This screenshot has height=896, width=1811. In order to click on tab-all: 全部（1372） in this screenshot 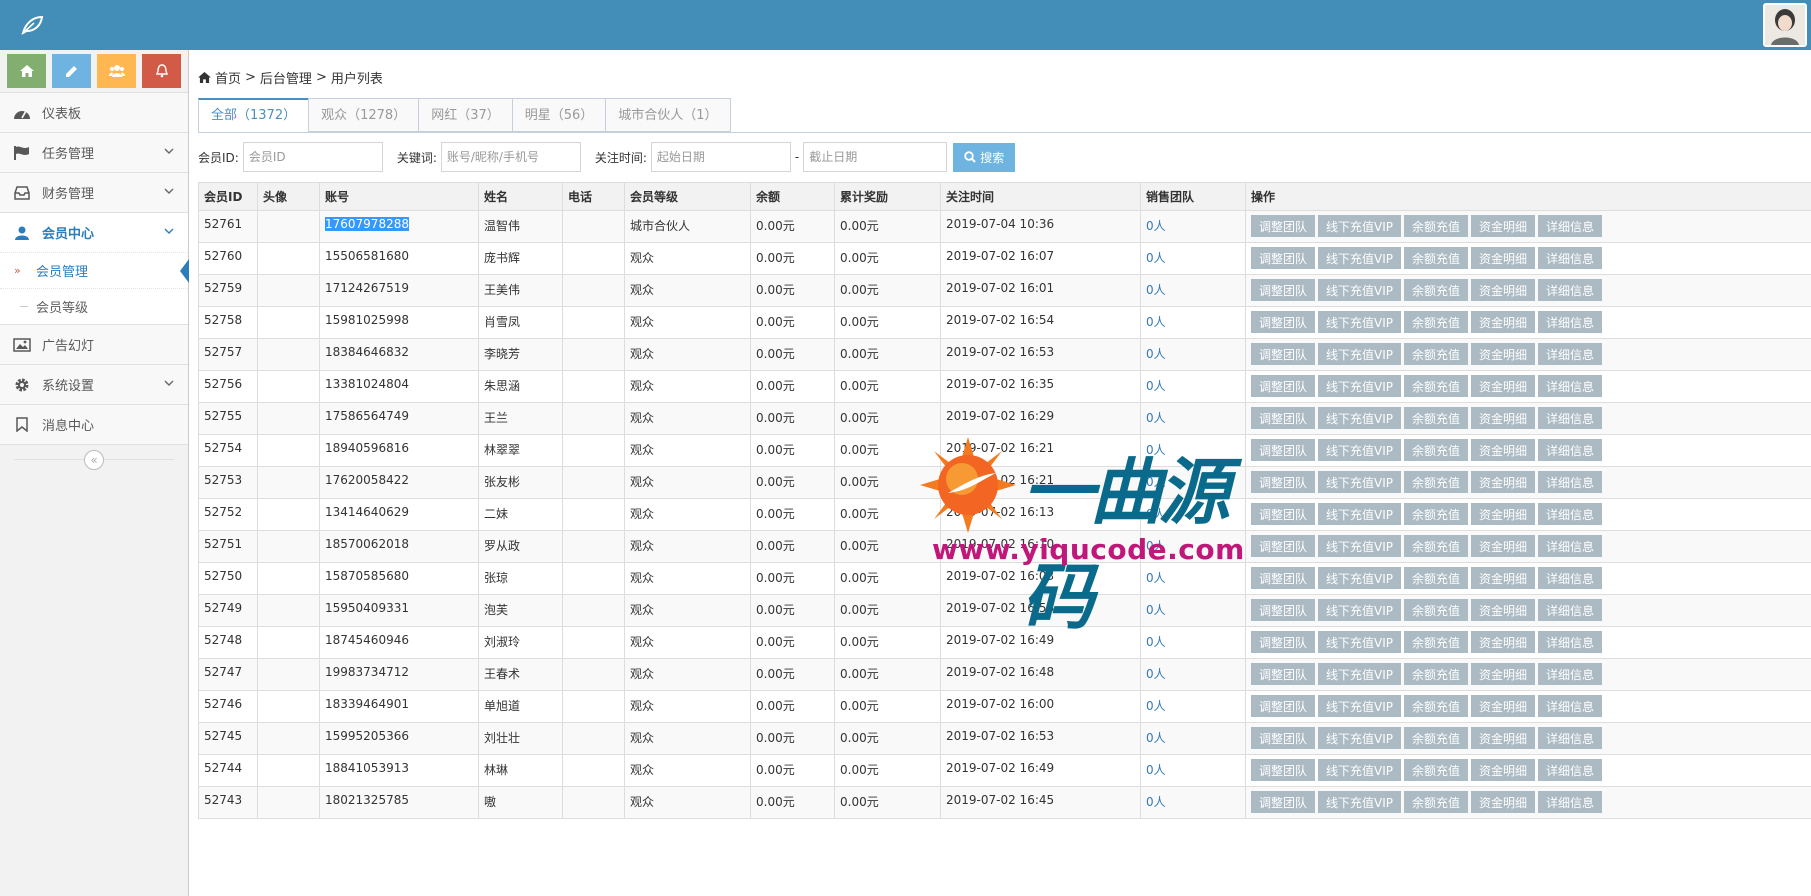, I will do `click(254, 115)`.